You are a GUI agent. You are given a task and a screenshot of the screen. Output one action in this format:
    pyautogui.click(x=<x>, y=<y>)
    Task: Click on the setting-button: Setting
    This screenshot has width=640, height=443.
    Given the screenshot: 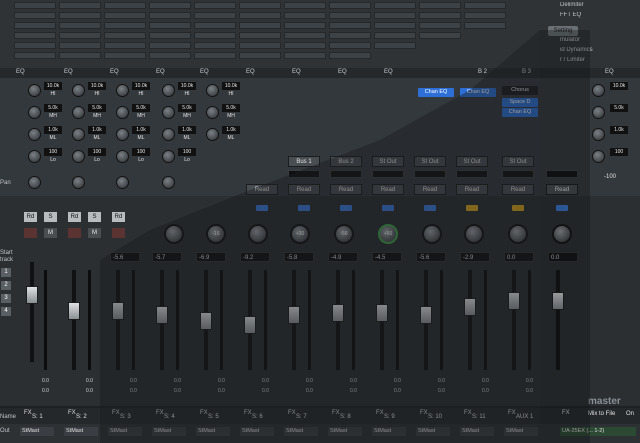 What is the action you would take?
    pyautogui.click(x=563, y=31)
    